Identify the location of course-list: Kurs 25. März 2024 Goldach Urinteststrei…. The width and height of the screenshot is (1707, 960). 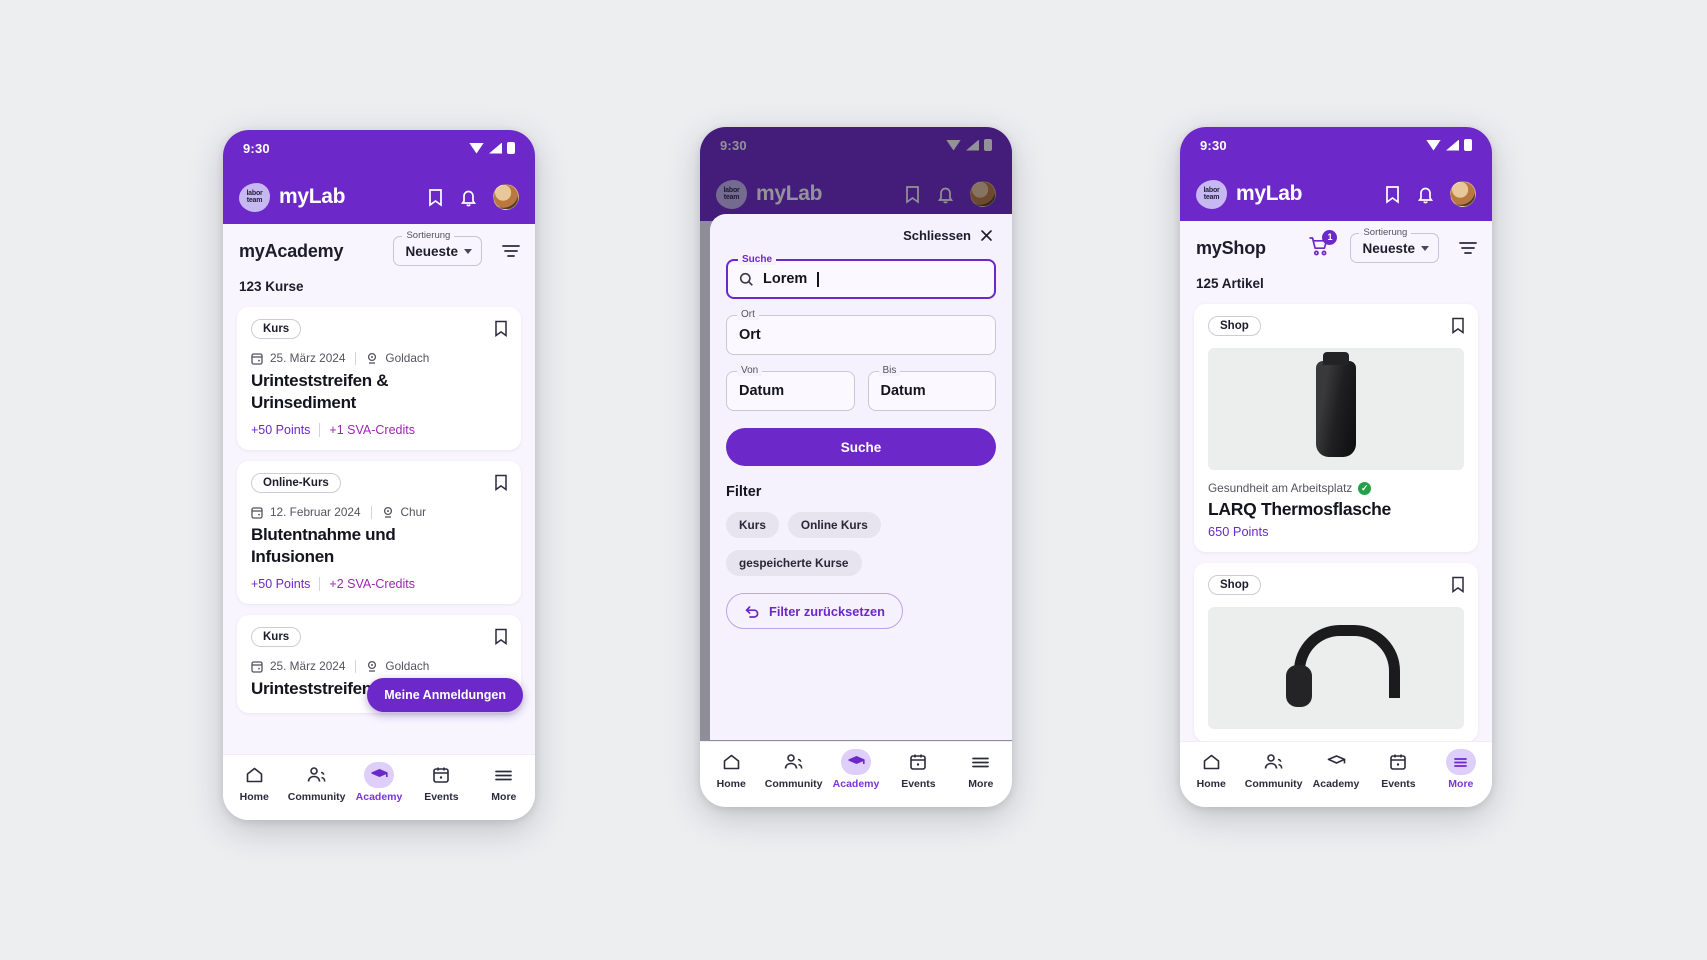
(379, 563).